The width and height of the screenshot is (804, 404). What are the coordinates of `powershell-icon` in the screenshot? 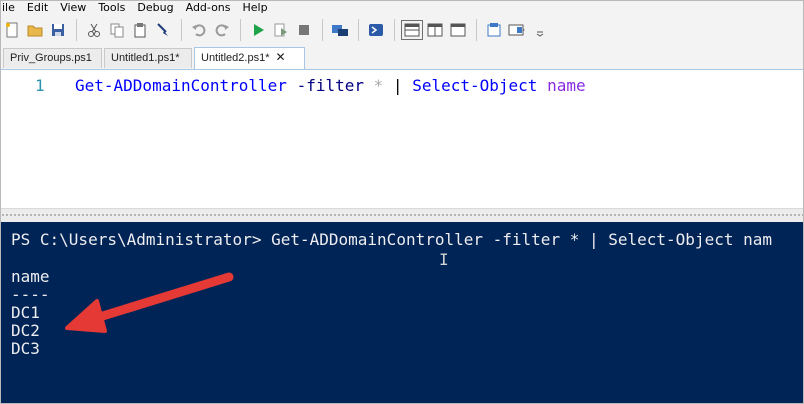 It's located at (376, 30).